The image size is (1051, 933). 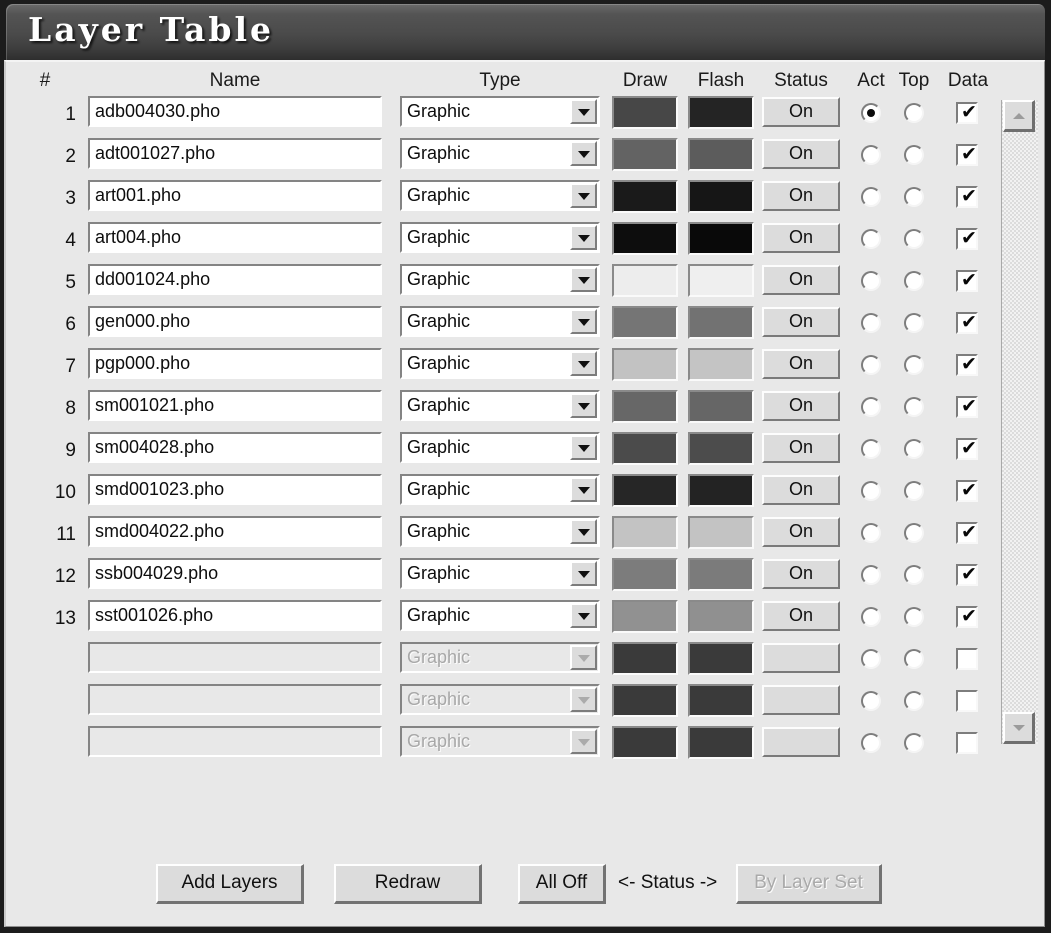 I want to click on scroll-down-button, so click(x=1019, y=728).